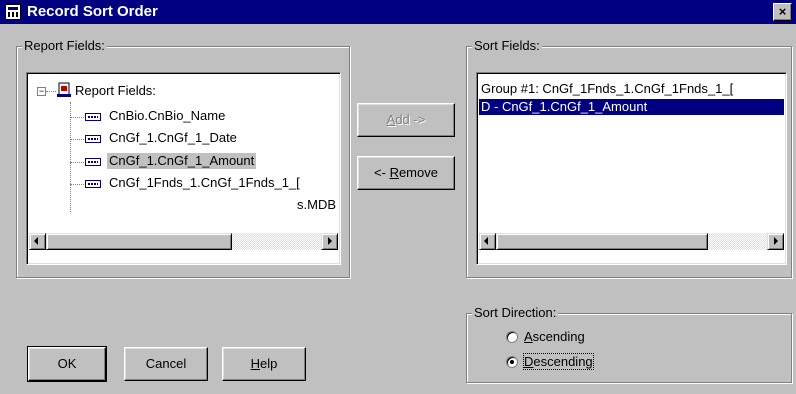  I want to click on sort-direction-group-label: Sort Direction:, so click(515, 312).